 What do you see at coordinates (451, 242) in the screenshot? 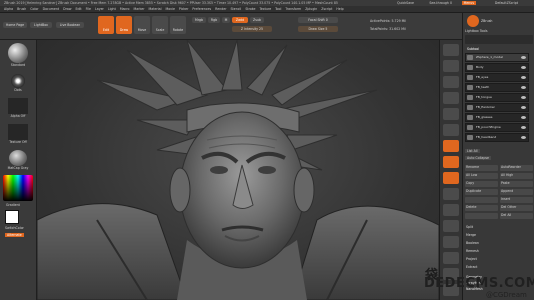
I see `rotate-view-button` at bounding box center [451, 242].